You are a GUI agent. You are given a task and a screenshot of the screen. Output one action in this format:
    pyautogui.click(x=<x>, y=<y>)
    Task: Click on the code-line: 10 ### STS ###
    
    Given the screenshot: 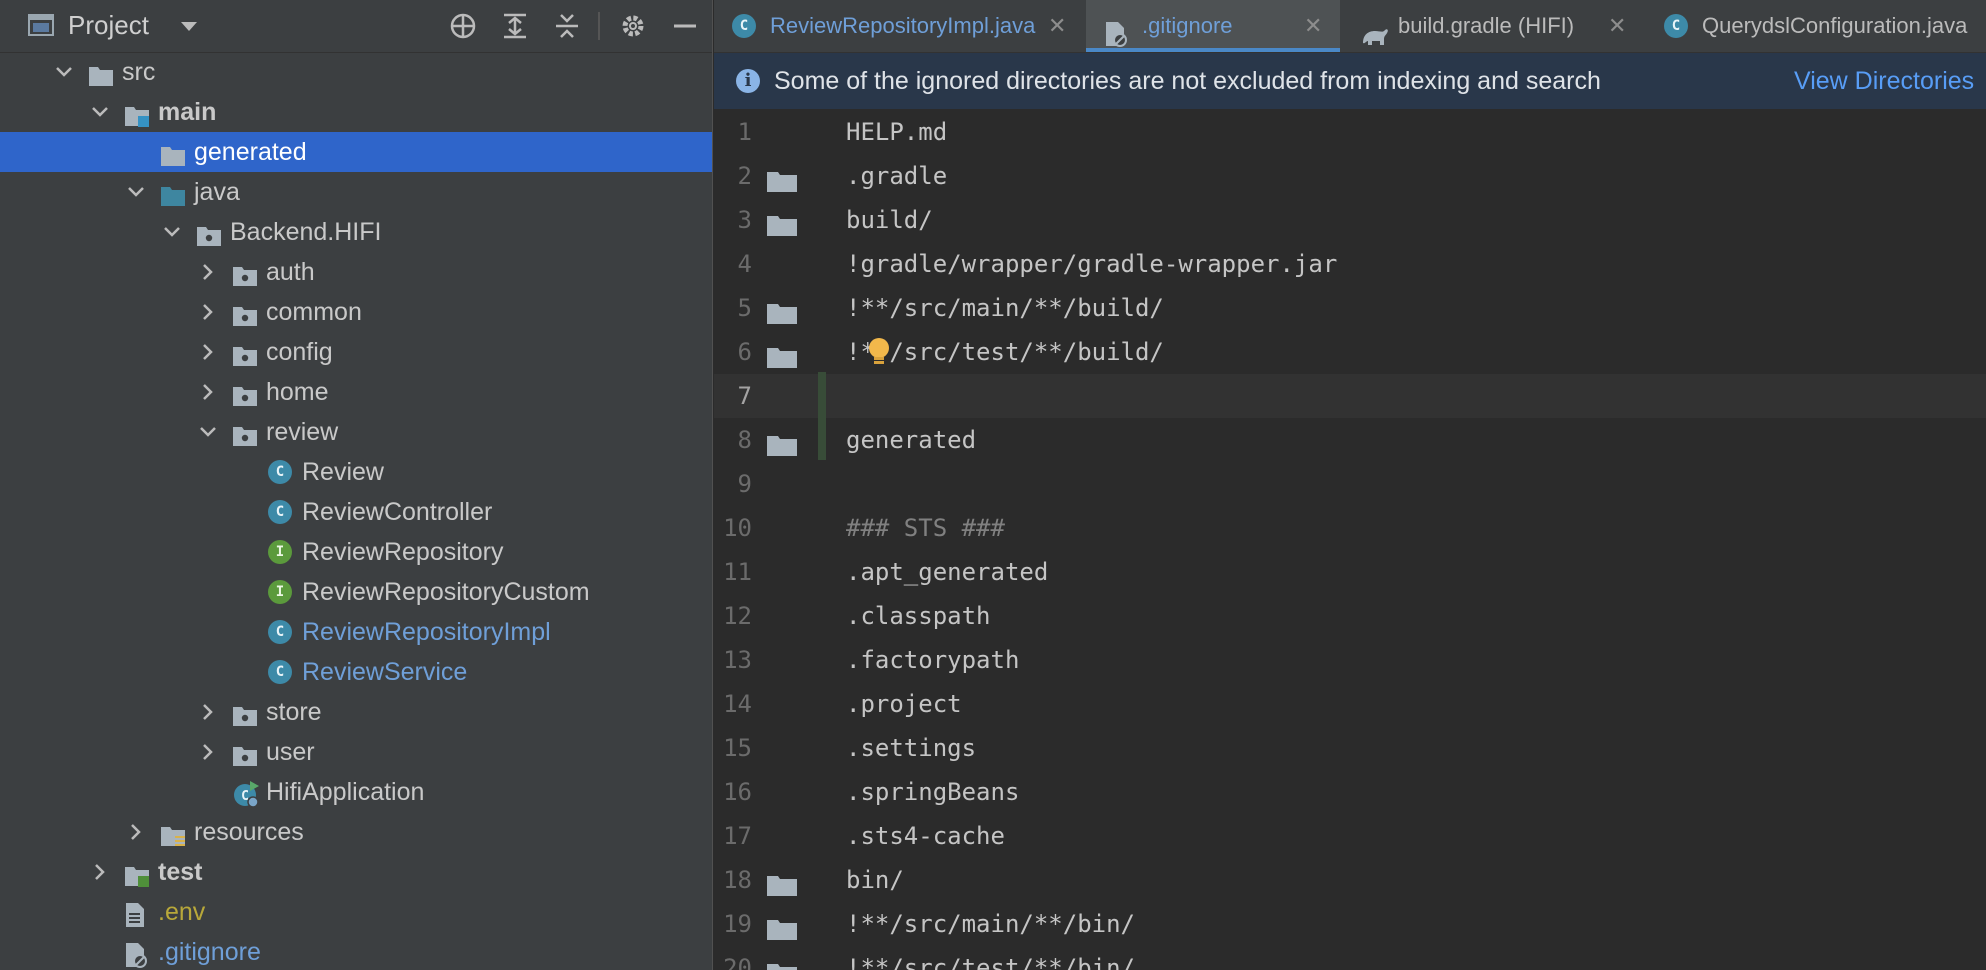 What is the action you would take?
    pyautogui.click(x=1350, y=528)
    